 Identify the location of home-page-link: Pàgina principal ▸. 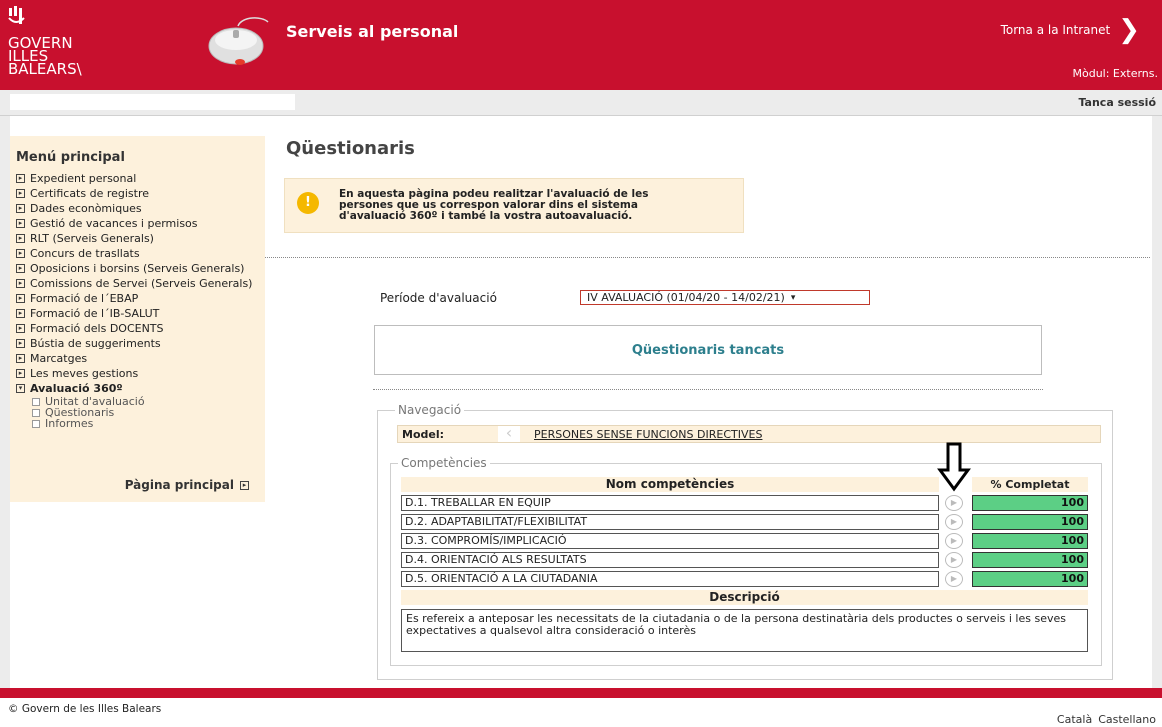
(187, 485).